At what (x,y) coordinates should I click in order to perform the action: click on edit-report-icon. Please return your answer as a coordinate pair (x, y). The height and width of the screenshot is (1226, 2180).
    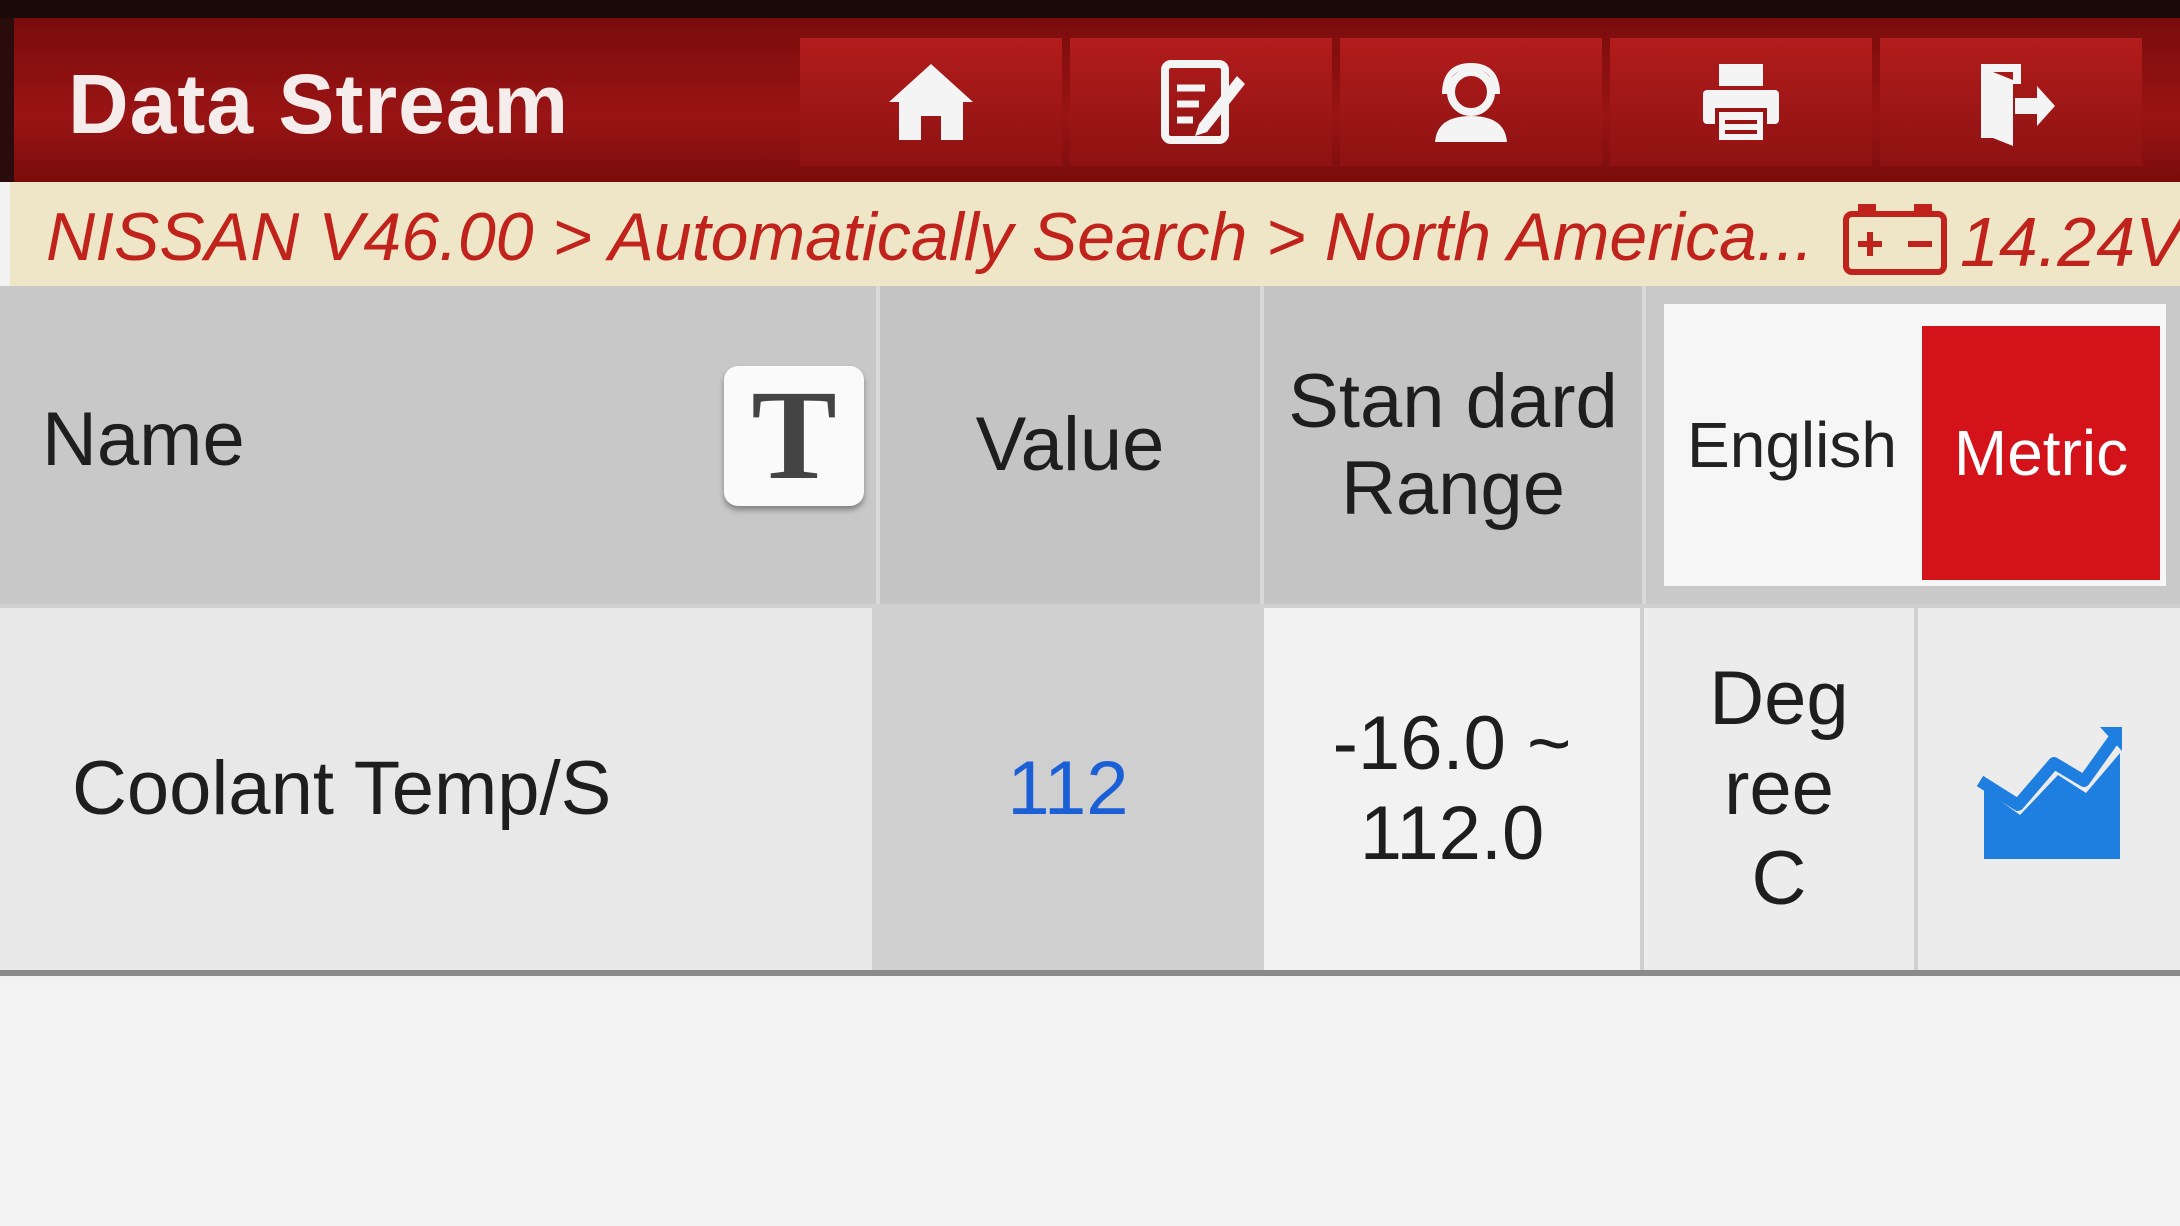
    Looking at the image, I should click on (1203, 102).